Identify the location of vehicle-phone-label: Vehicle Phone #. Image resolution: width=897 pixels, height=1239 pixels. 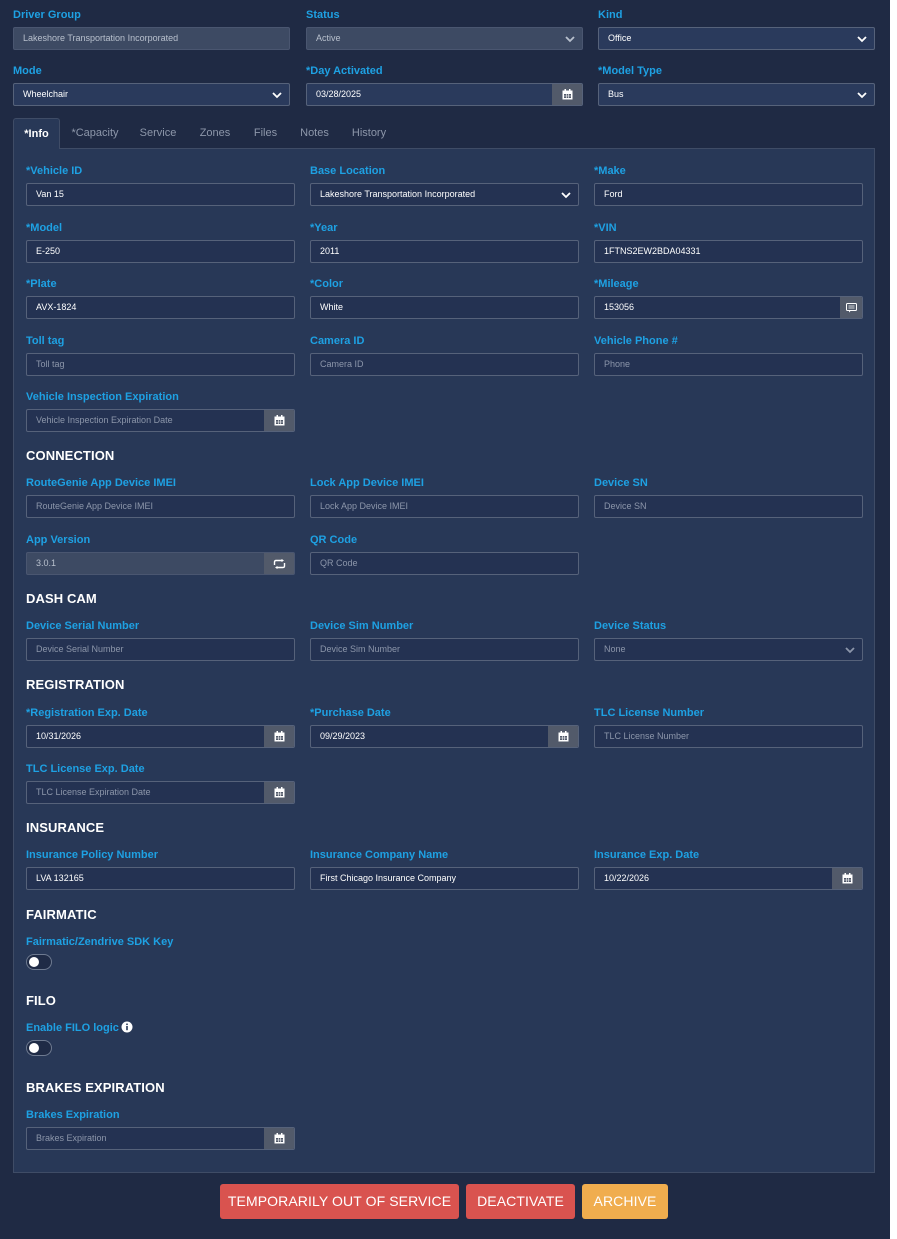
(636, 341).